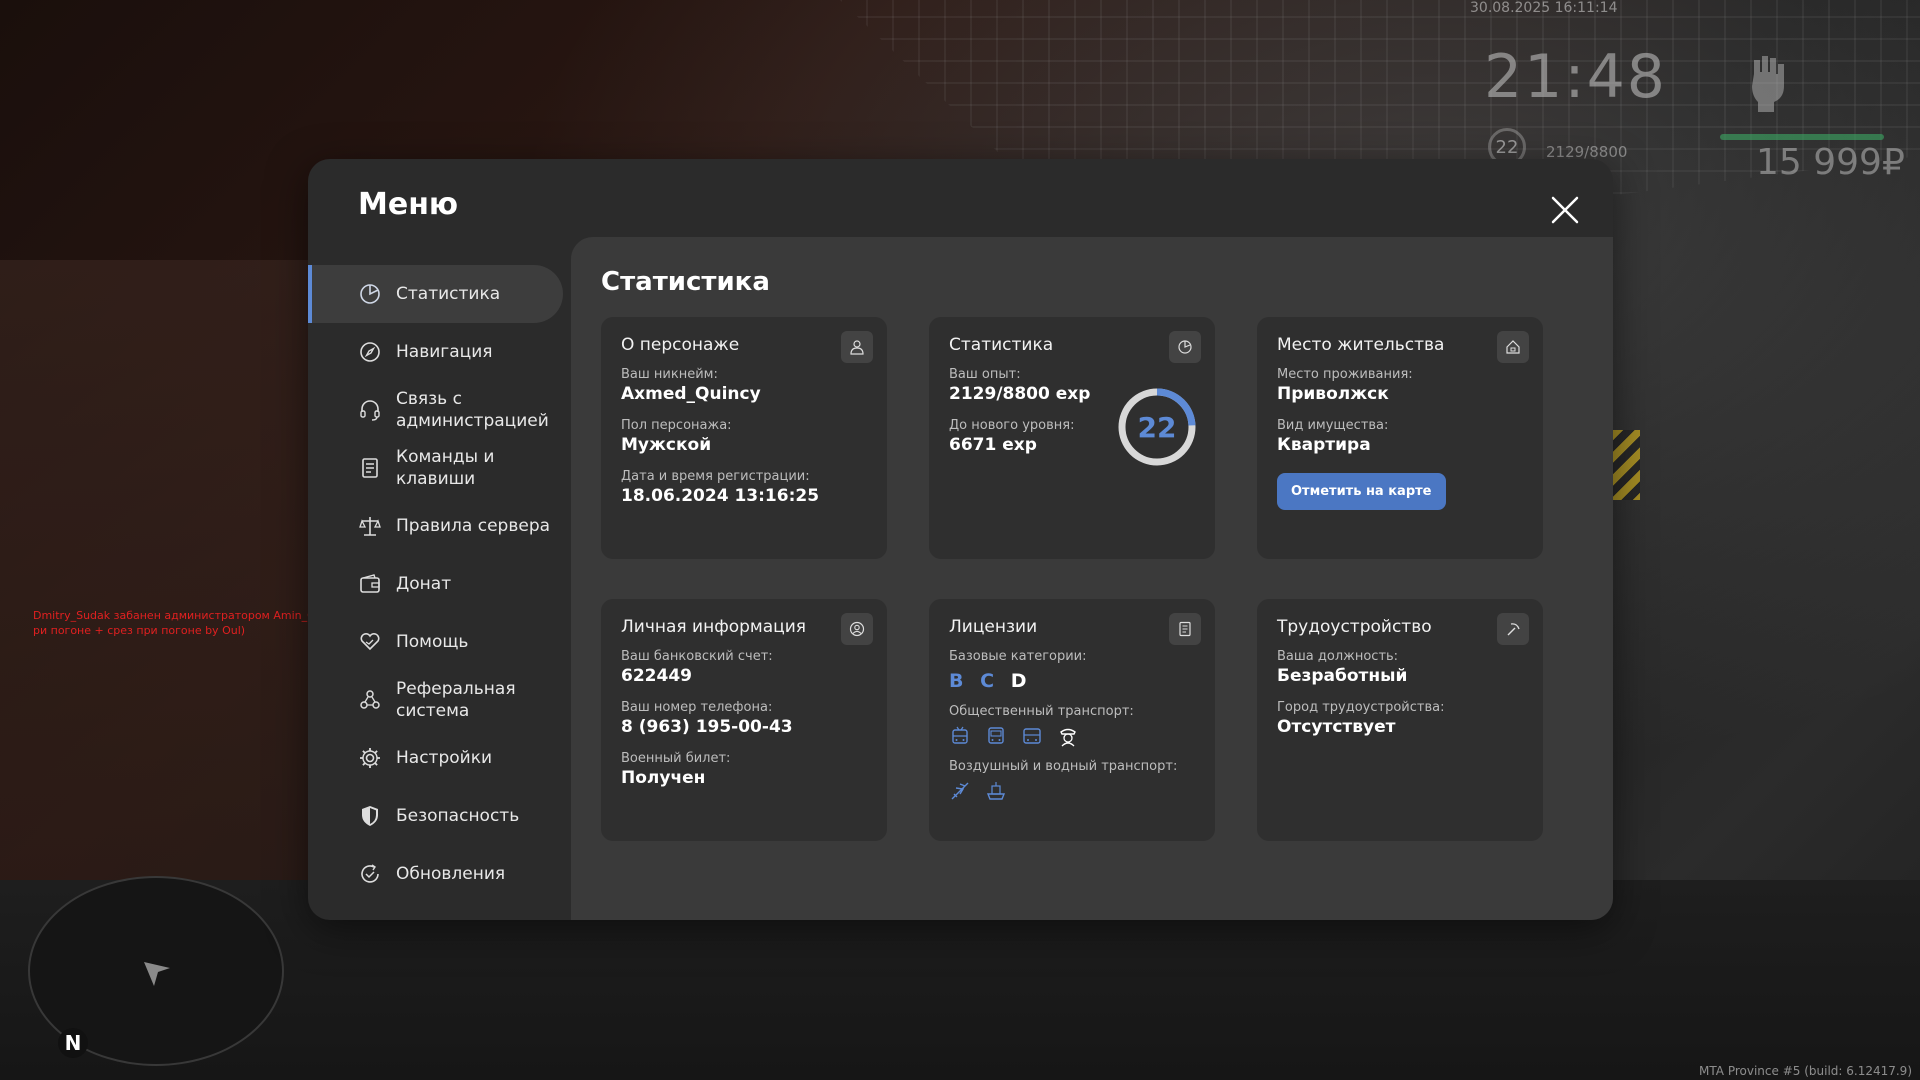  I want to click on sidebar-item-label: Статистика, so click(448, 294).